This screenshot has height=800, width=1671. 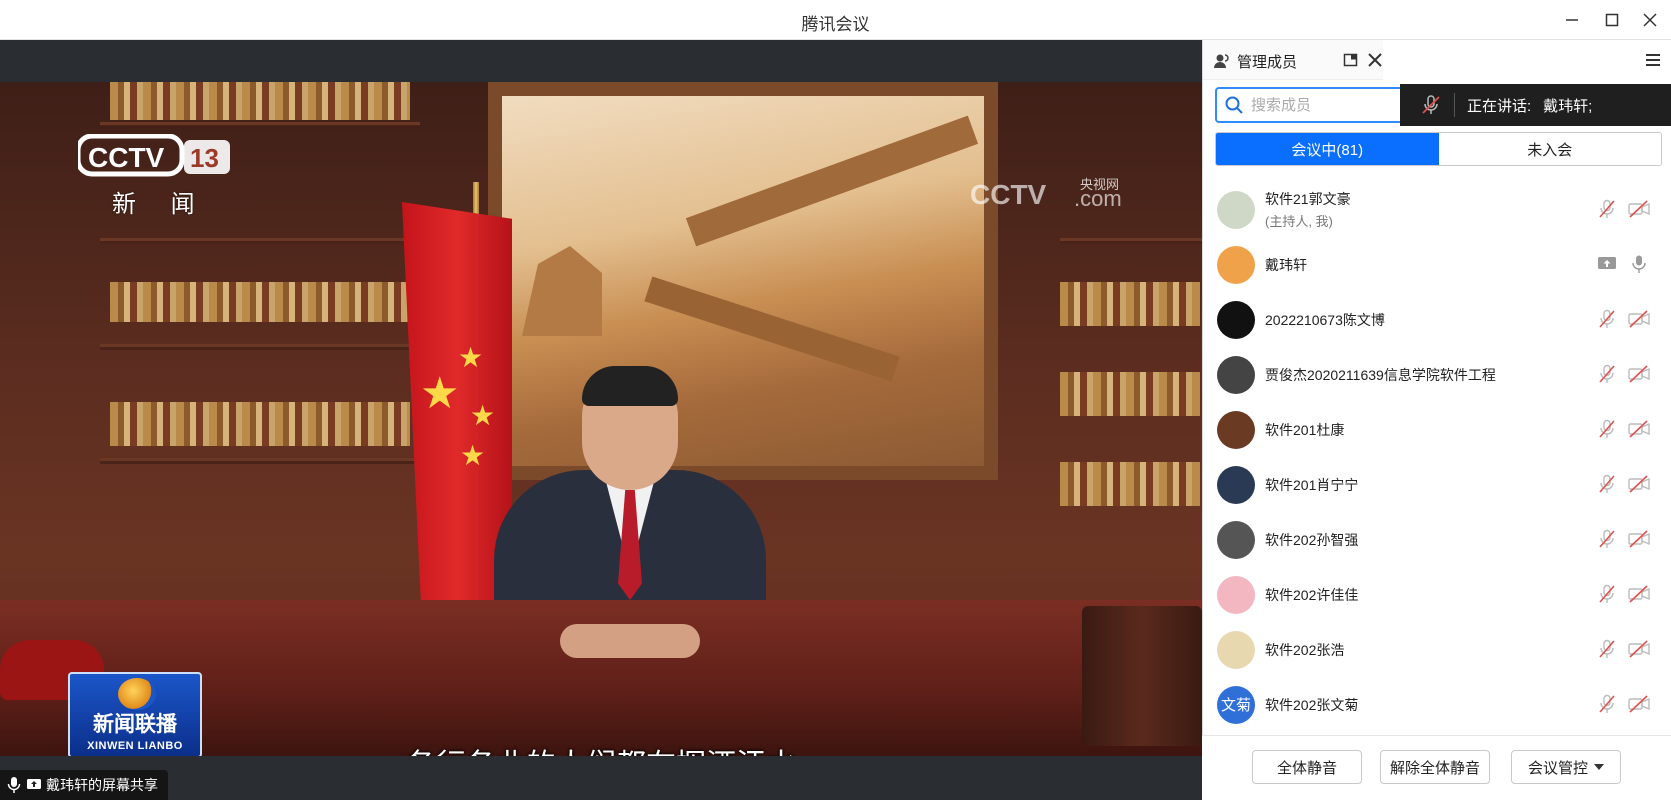 I want to click on window-title: 腾讯会议, so click(x=835, y=24).